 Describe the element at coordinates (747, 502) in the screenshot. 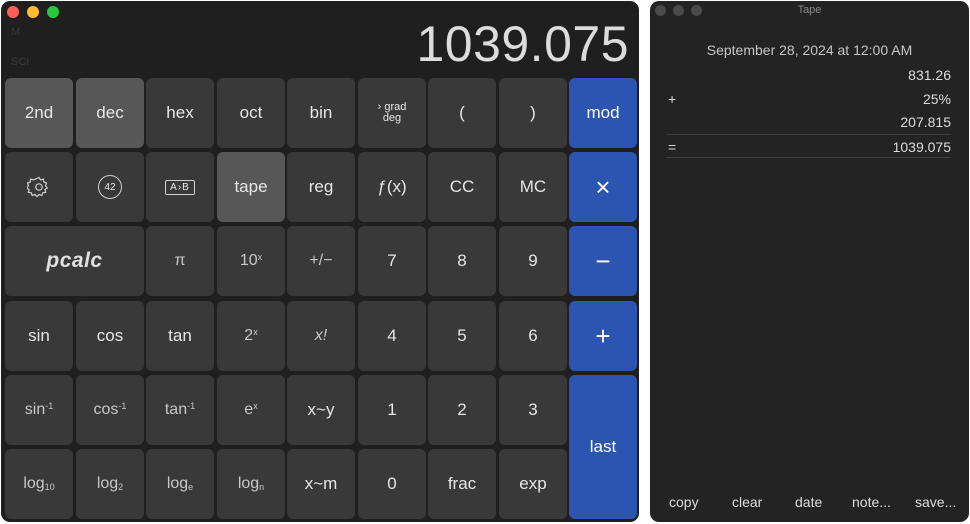

I see `tape-clear-button: clear` at that location.